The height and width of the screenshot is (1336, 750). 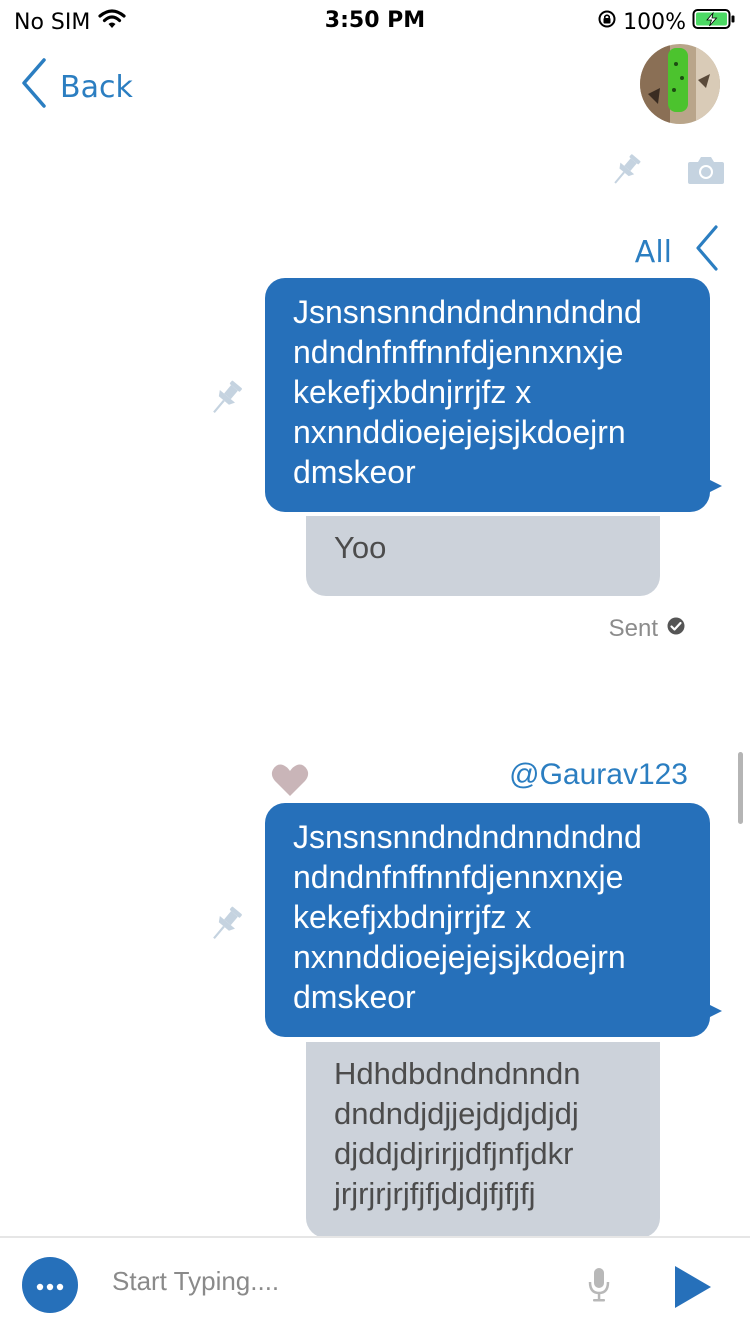 What do you see at coordinates (707, 252) in the screenshot?
I see `chevron-left-icon` at bounding box center [707, 252].